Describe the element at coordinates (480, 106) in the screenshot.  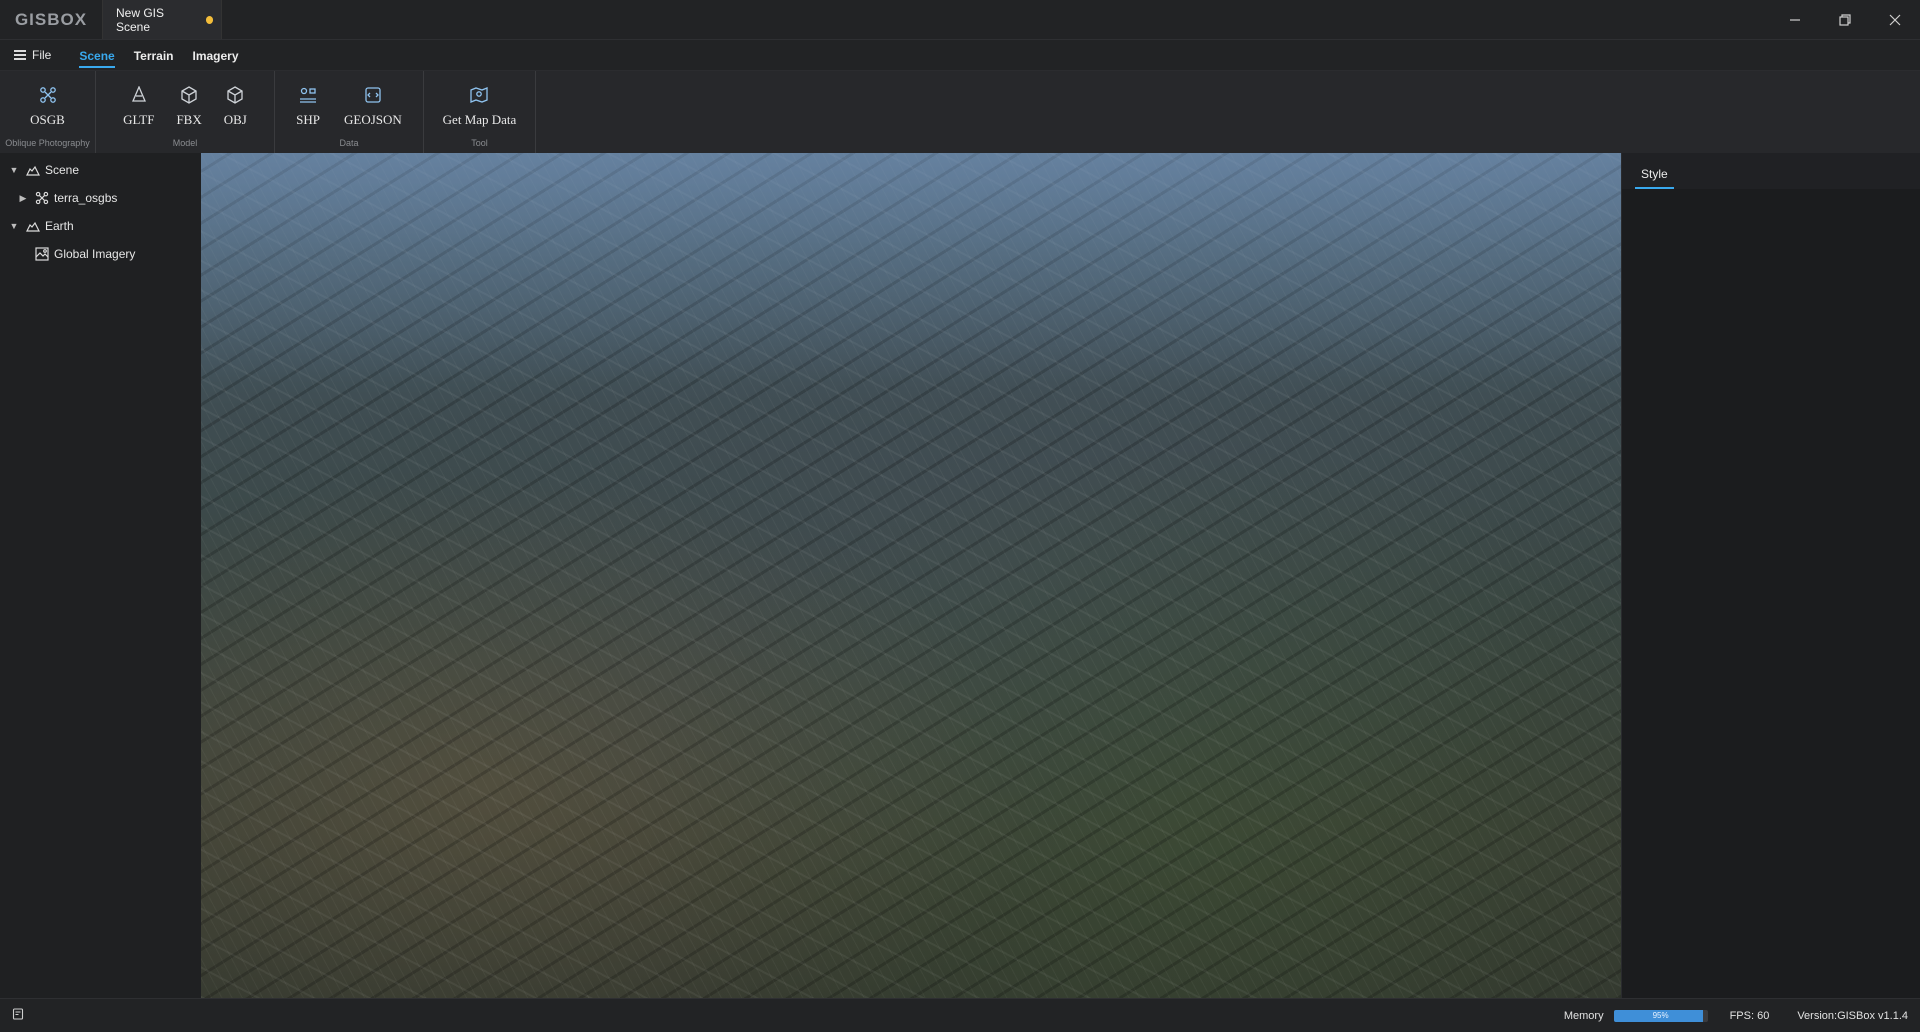
I see `get-map-data-button: Get Map Data` at that location.